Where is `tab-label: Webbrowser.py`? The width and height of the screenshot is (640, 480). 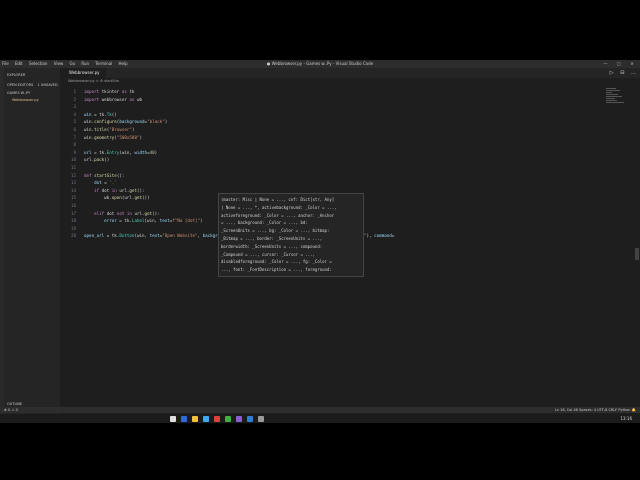 tab-label: Webbrowser.py is located at coordinates (84, 72).